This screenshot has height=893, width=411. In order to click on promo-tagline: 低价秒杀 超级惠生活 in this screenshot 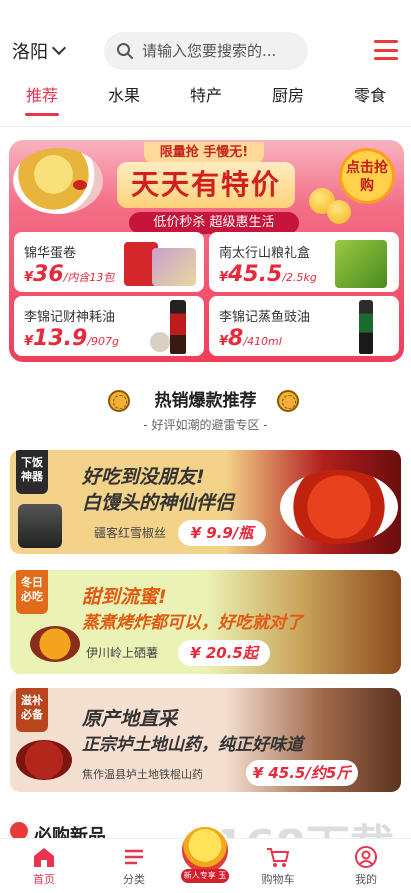, I will do `click(214, 223)`.